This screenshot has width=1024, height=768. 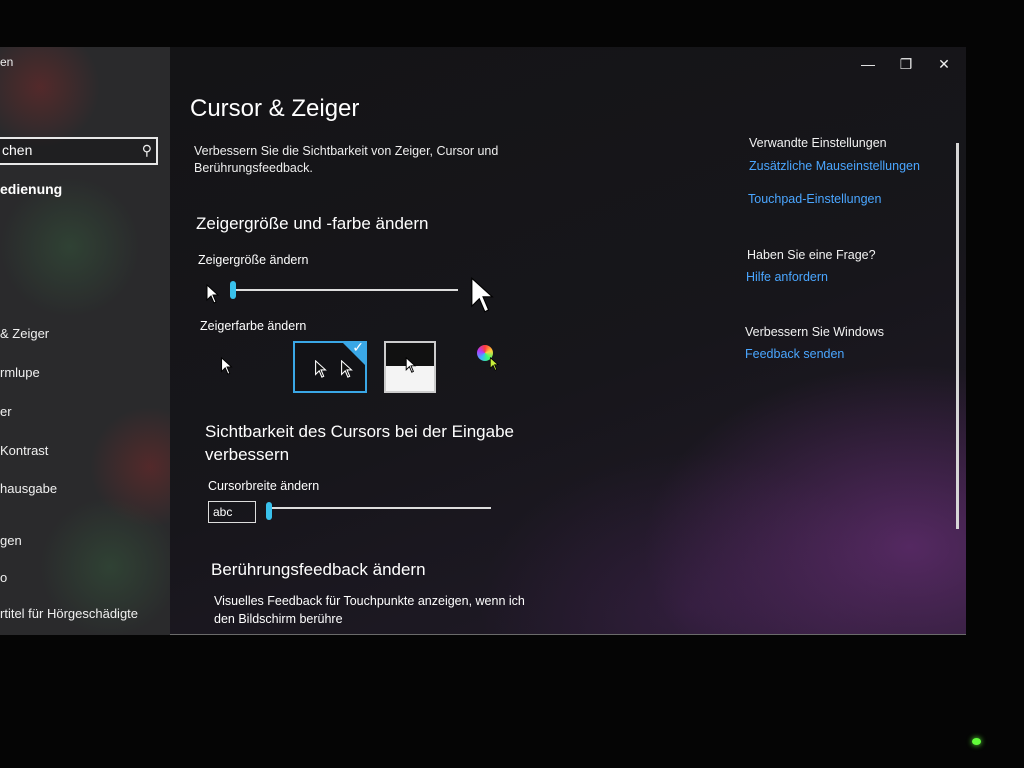 I want to click on close-icon: ✕, so click(x=944, y=64).